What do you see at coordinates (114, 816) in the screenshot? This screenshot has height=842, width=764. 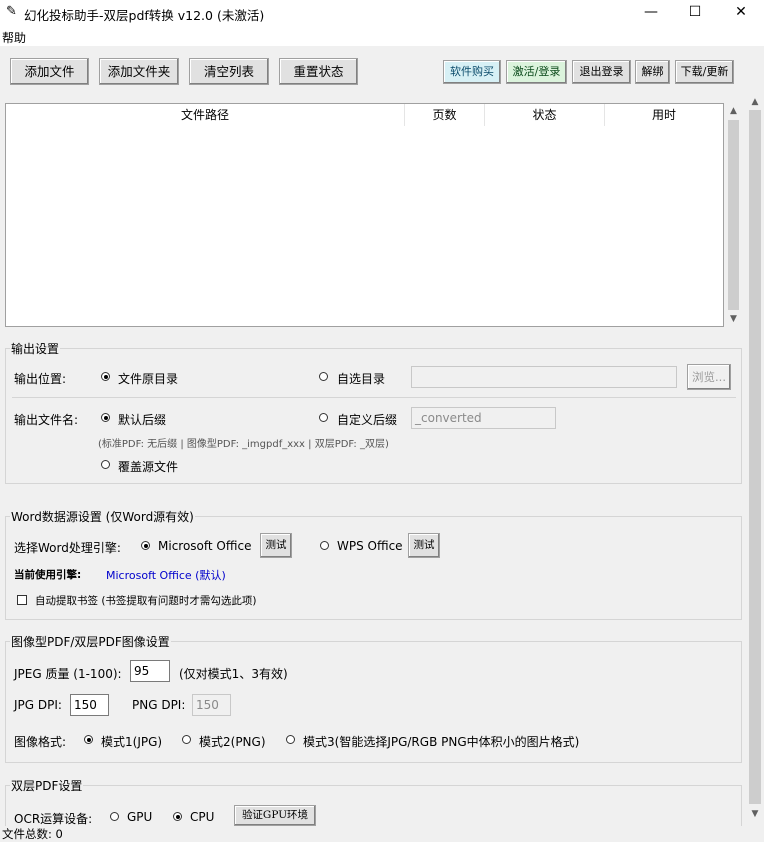 I see `radio-gpu` at bounding box center [114, 816].